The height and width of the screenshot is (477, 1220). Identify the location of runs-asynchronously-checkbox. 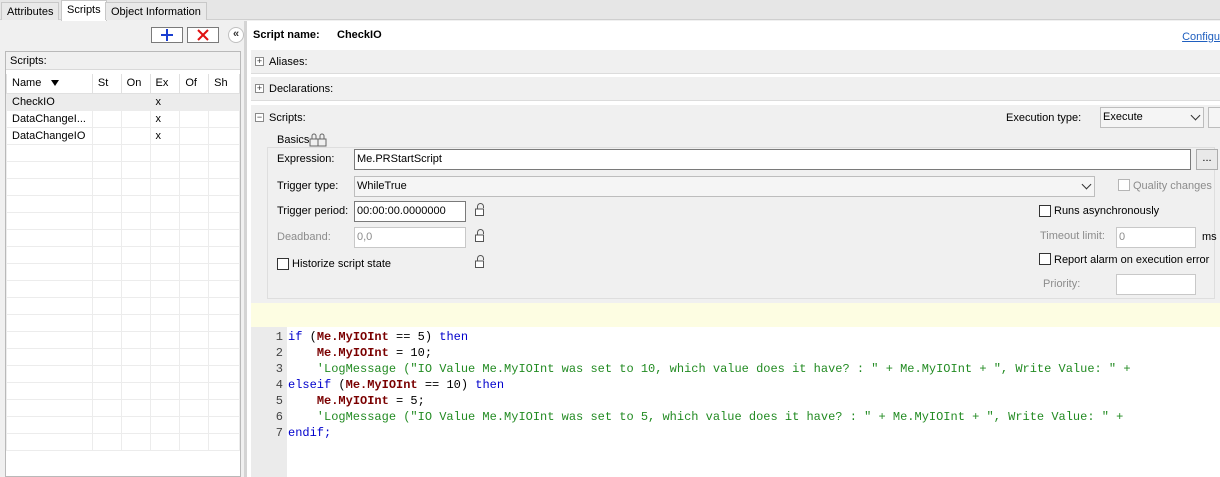
(1045, 211).